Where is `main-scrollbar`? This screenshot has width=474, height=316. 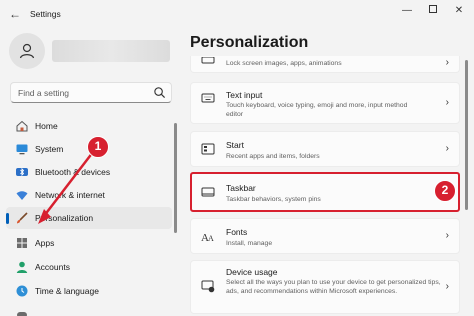
main-scrollbar is located at coordinates (466, 135).